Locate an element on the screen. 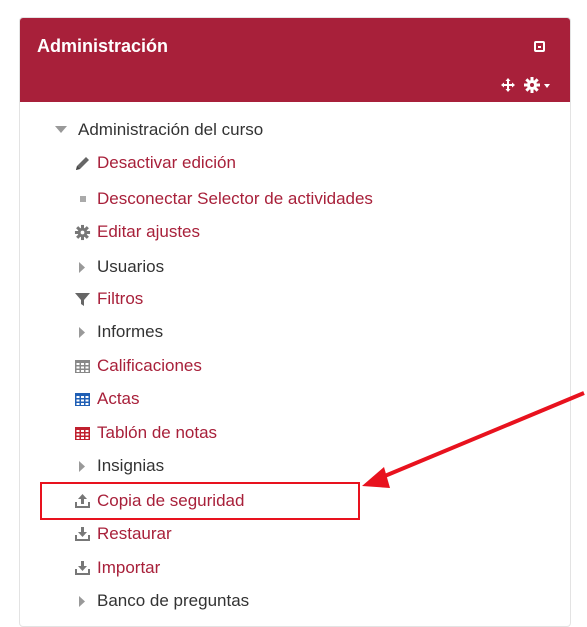 Image resolution: width=587 pixels, height=627 pixels. highlight-box is located at coordinates (200, 501).